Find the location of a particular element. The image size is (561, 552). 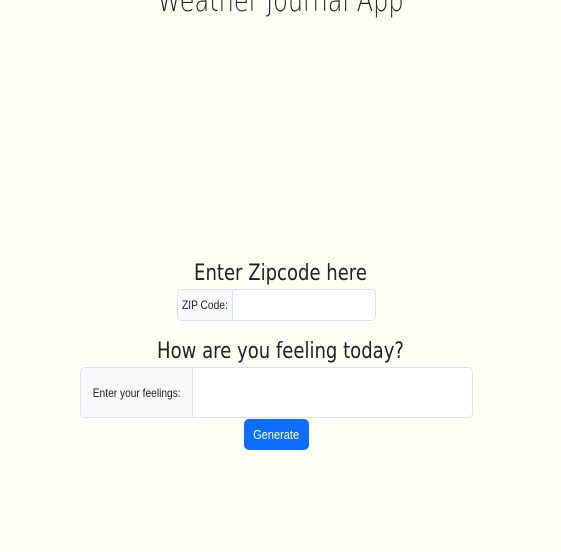

feelings-label: Enter your feelings: is located at coordinates (137, 392).